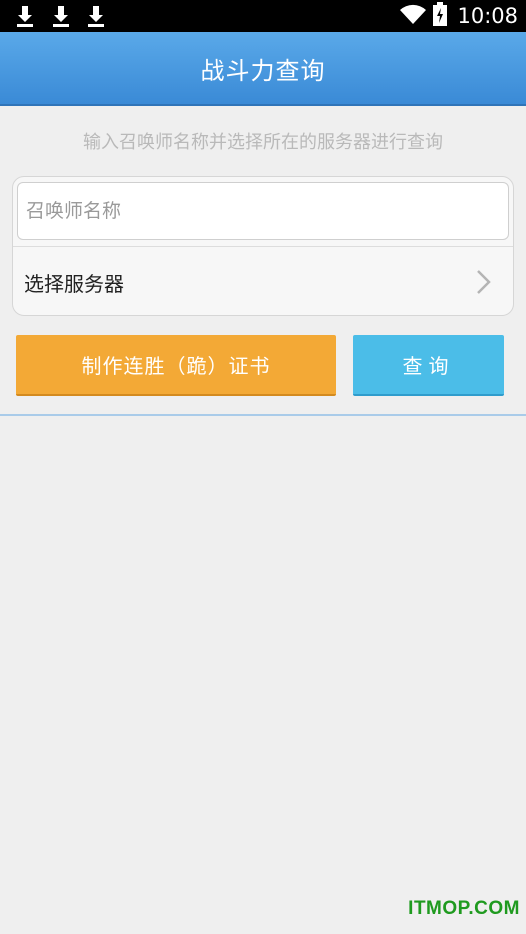  I want to click on chevron-right-icon, so click(483, 282).